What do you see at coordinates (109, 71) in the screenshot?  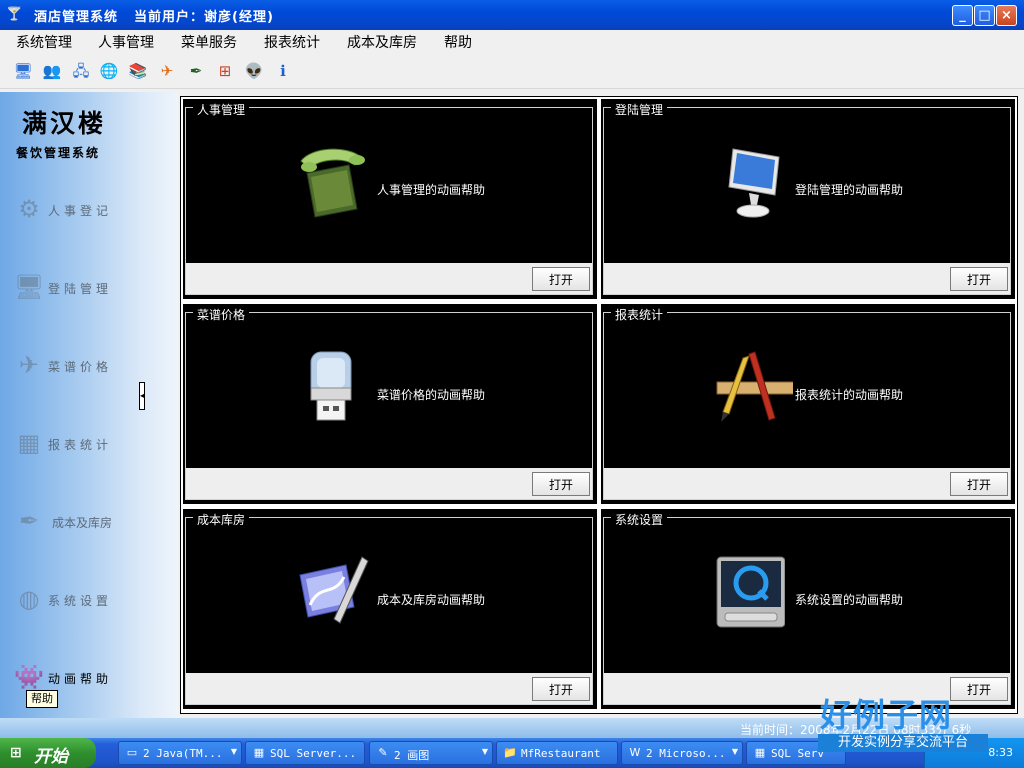 I see `globe-icon: 🌐` at bounding box center [109, 71].